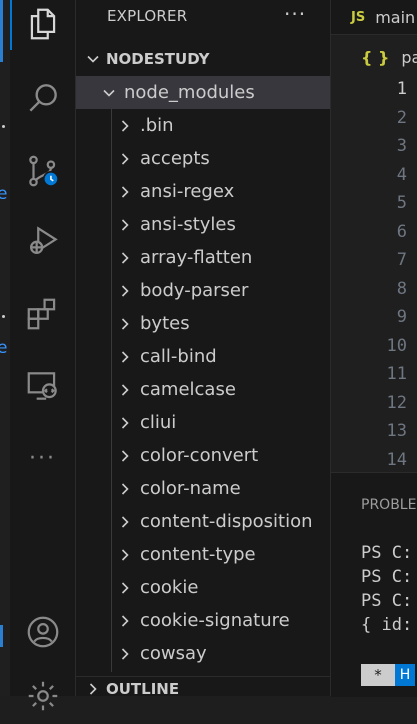 The width and height of the screenshot is (417, 724). I want to click on tree-item-label: array-flatten, so click(196, 257).